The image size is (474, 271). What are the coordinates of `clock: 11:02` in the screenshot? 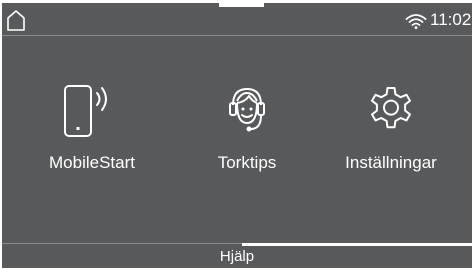 It's located at (451, 19).